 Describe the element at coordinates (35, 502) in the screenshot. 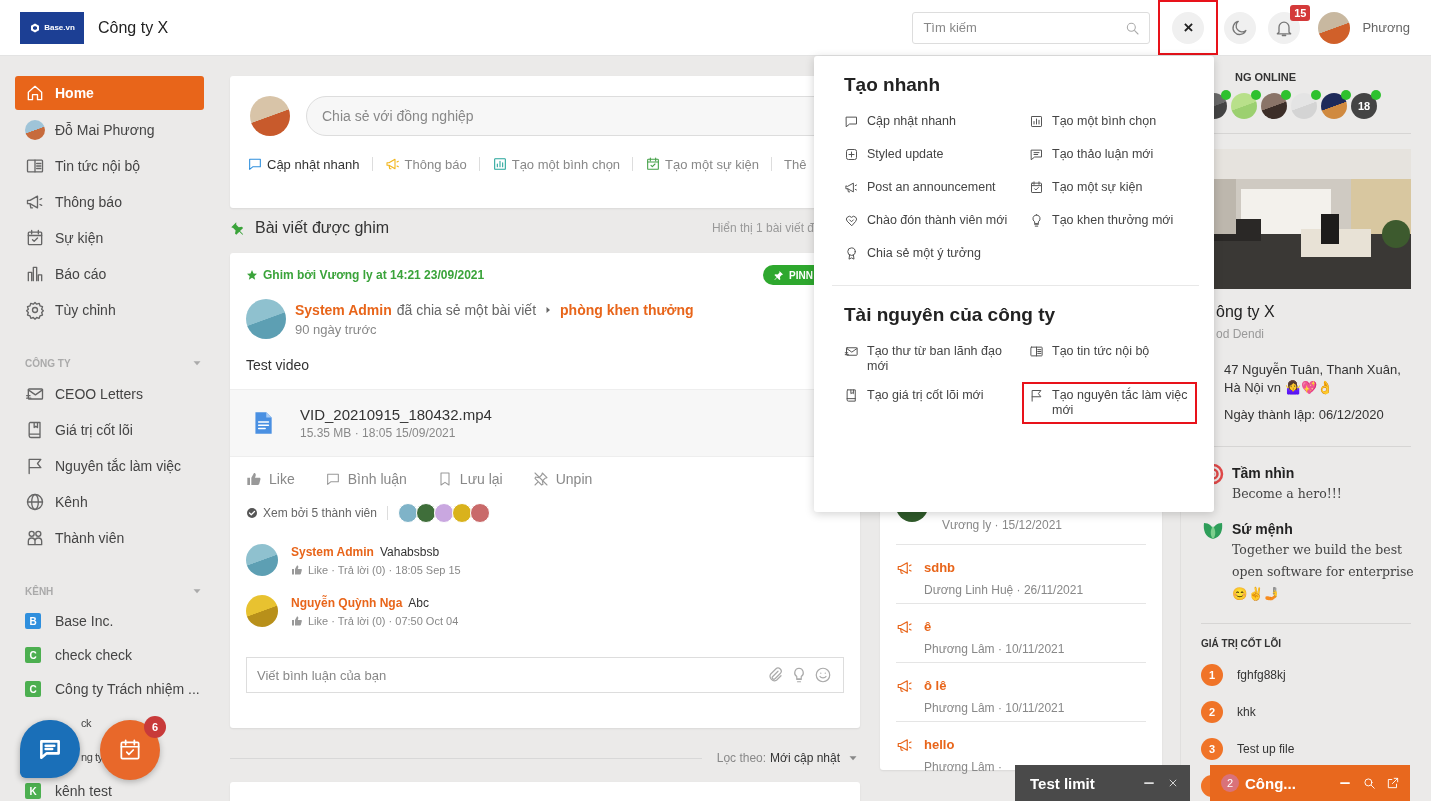

I see `globe-icon` at that location.